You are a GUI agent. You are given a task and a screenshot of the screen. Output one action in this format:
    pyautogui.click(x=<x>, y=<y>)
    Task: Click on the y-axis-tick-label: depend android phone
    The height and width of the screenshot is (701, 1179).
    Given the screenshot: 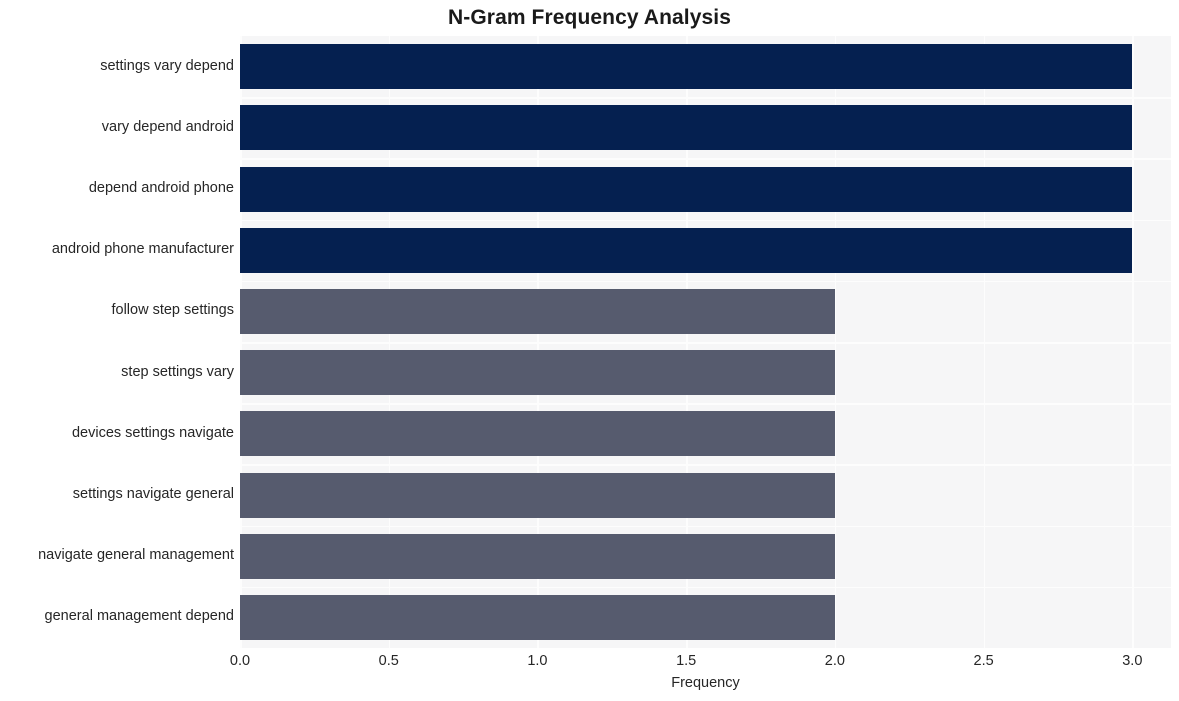 What is the action you would take?
    pyautogui.click(x=161, y=188)
    